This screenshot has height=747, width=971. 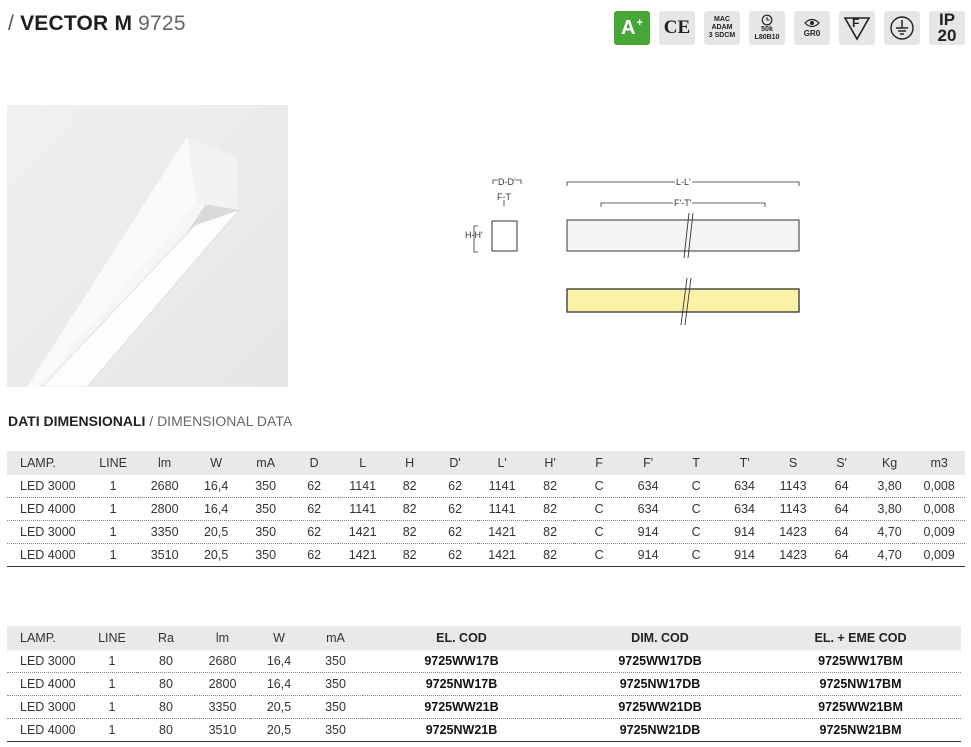 I want to click on macadam-line-3: 3 SDCM, so click(x=722, y=35).